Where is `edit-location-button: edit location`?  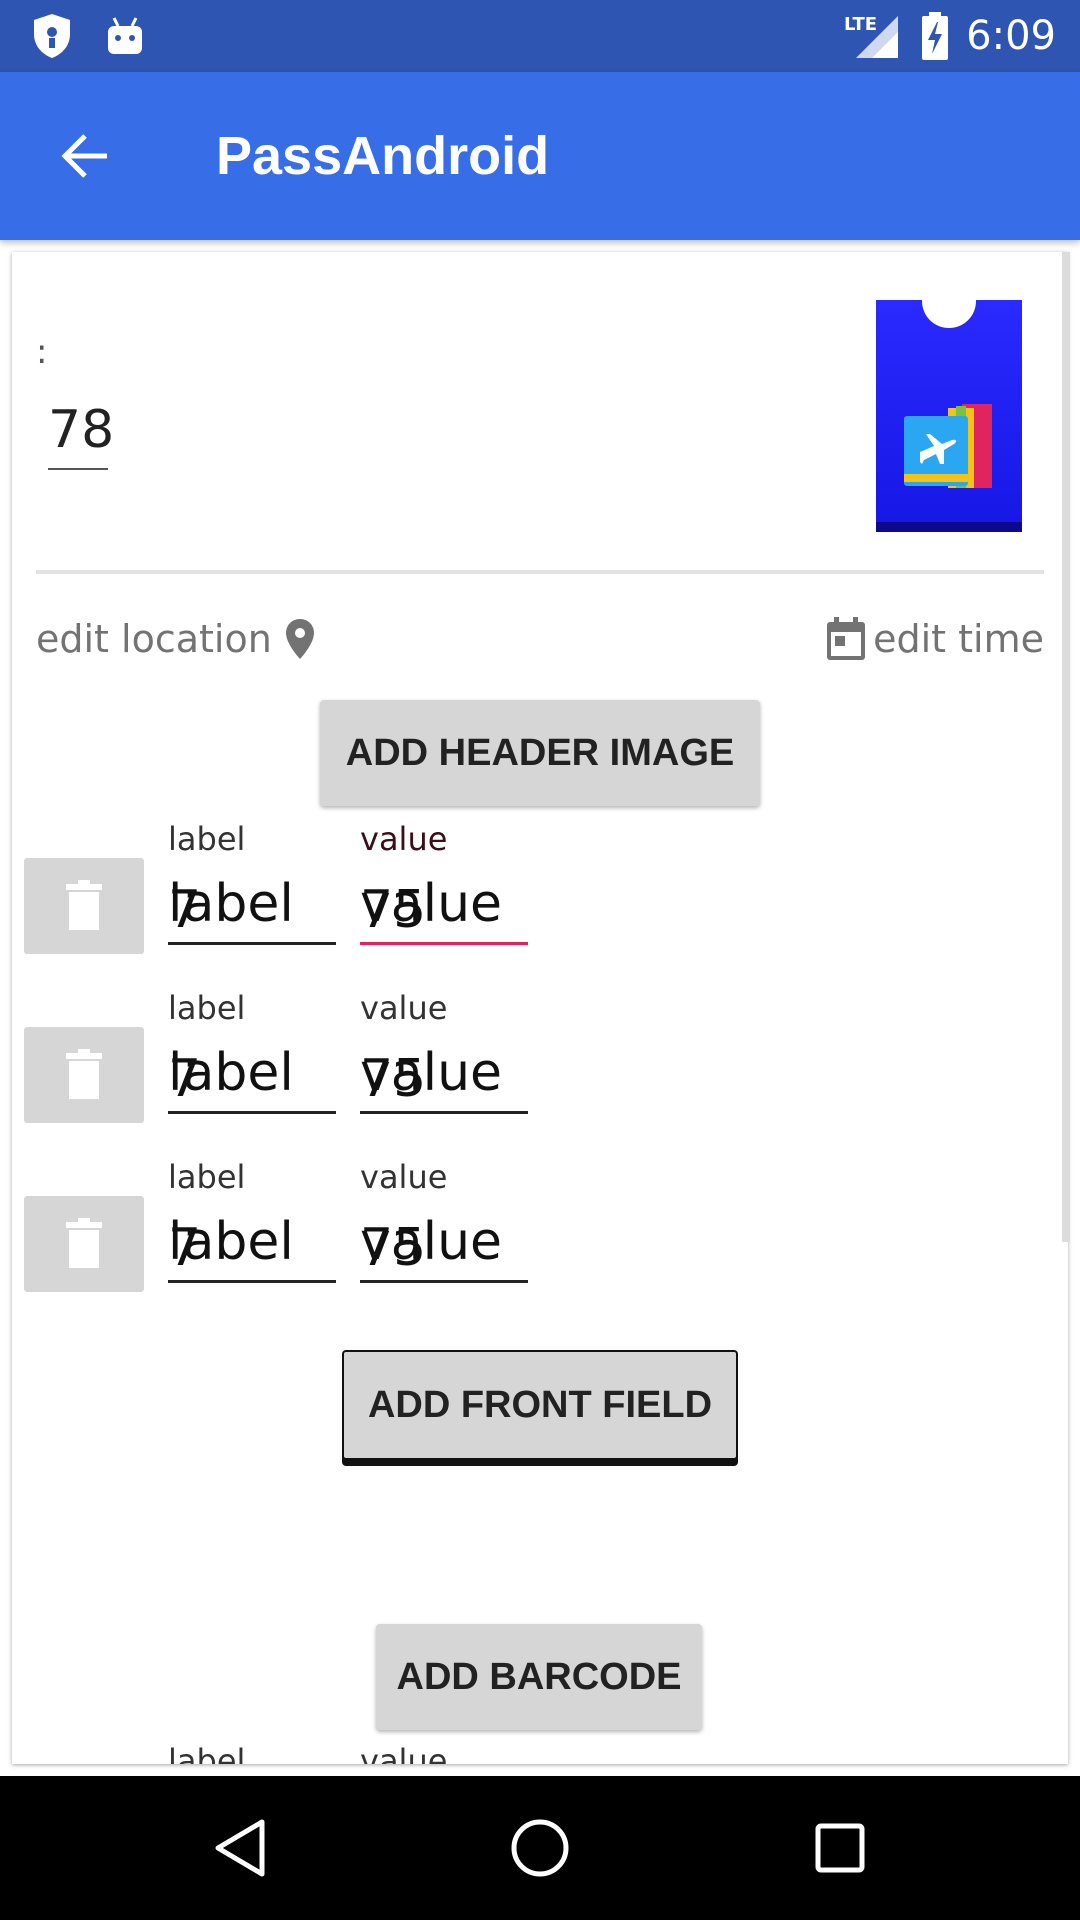 edit-location-button: edit location is located at coordinates (176, 639).